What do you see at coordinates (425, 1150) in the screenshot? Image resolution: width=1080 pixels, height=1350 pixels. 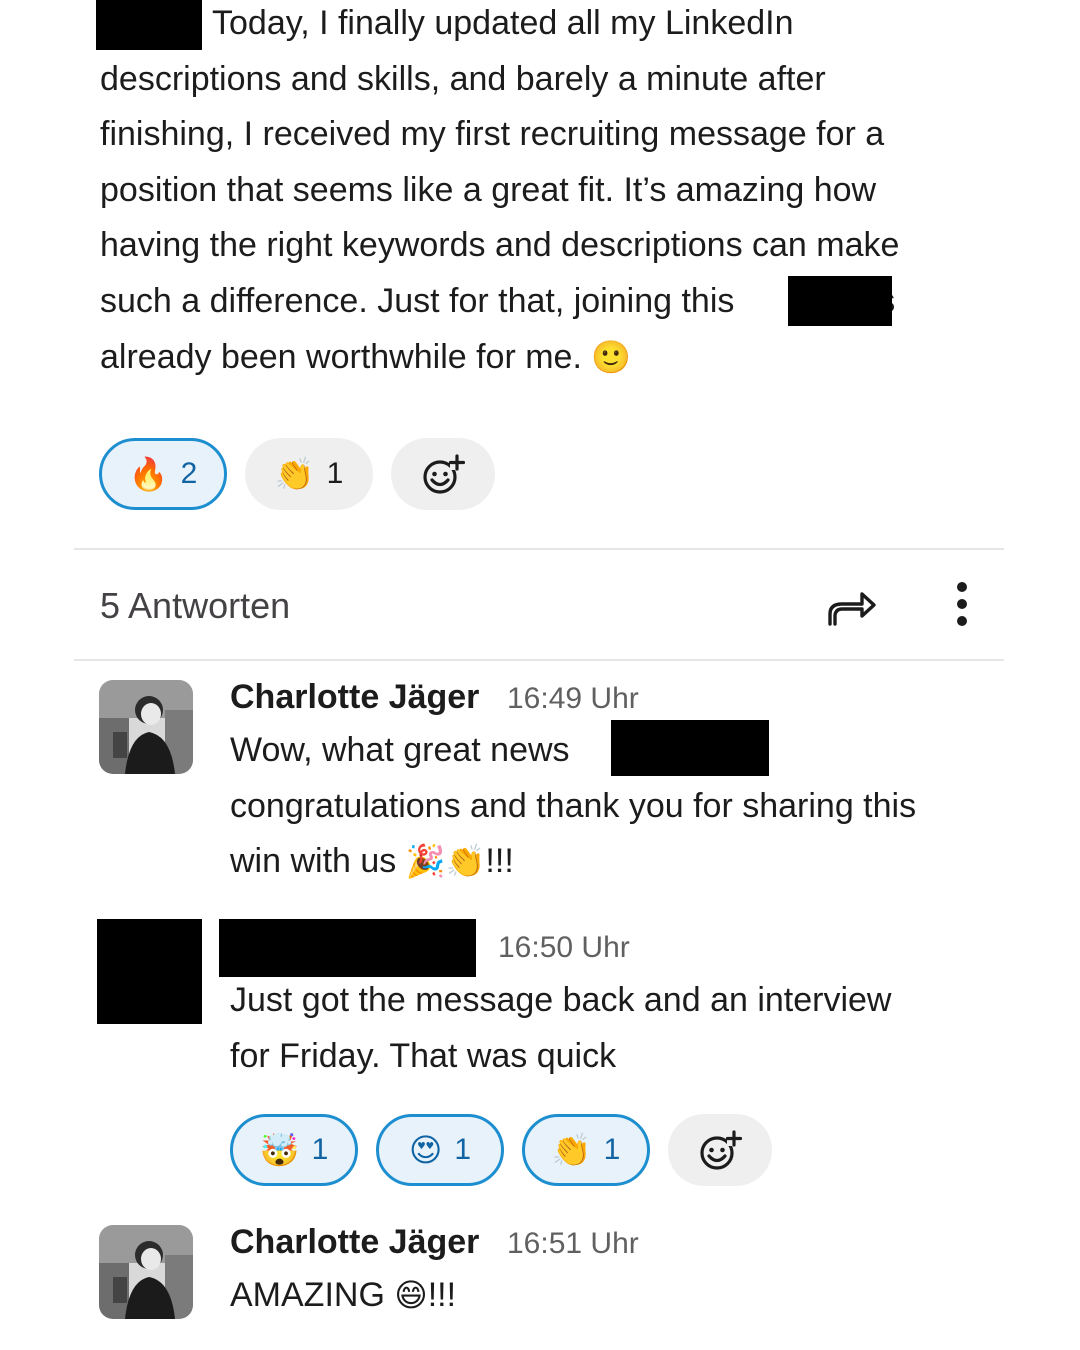 I see `heart-eyes-emoji: 😍` at bounding box center [425, 1150].